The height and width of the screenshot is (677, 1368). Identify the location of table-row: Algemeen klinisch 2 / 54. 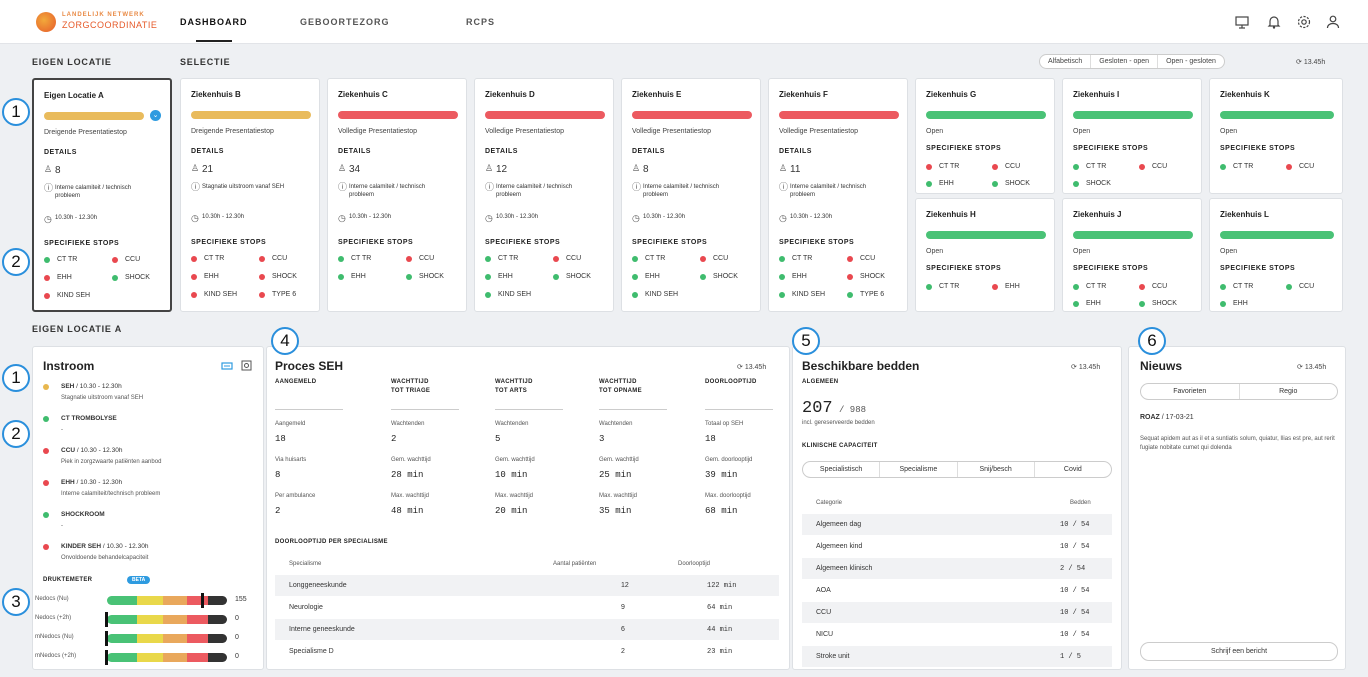
(957, 568).